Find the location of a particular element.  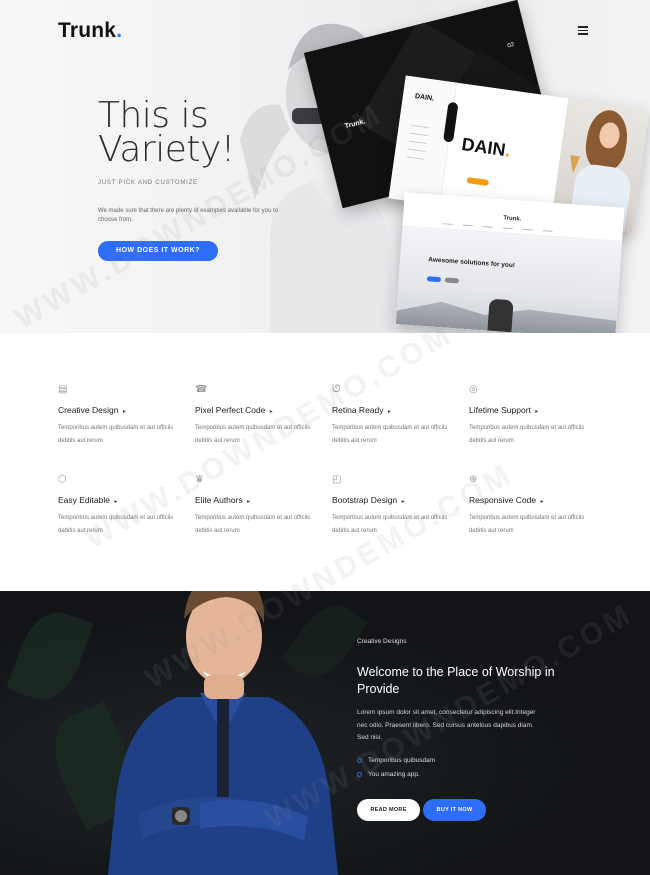

feature-title: Creative Design ▸ is located at coordinates (92, 410).